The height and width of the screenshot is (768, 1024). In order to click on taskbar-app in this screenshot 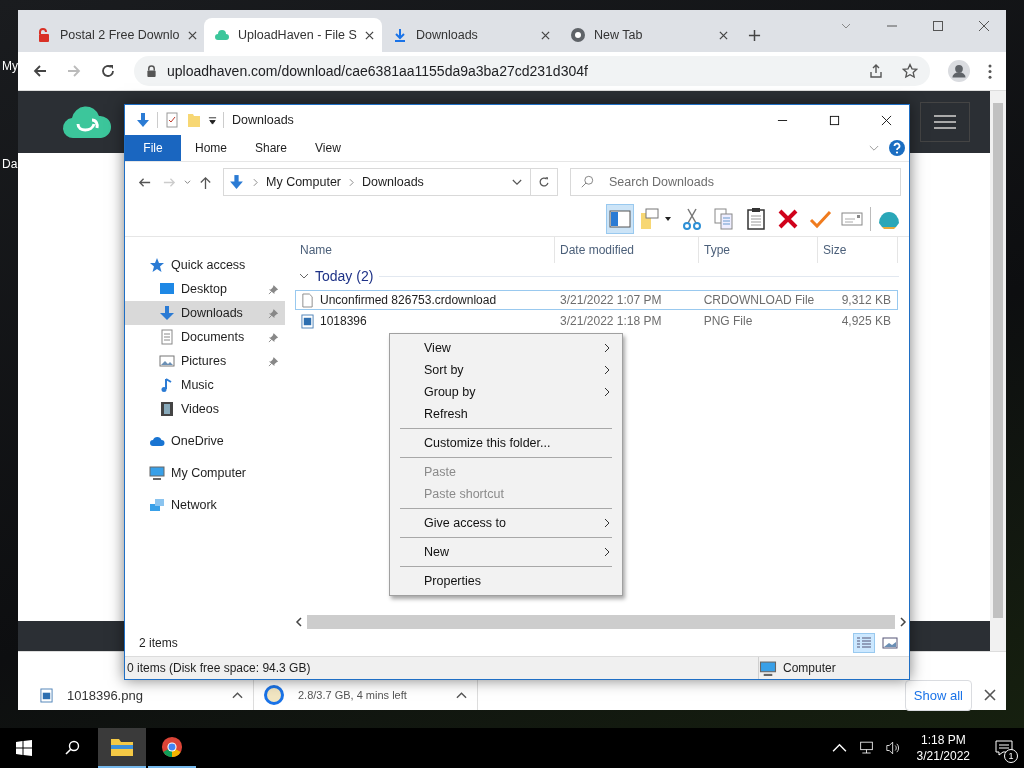, I will do `click(122, 748)`.